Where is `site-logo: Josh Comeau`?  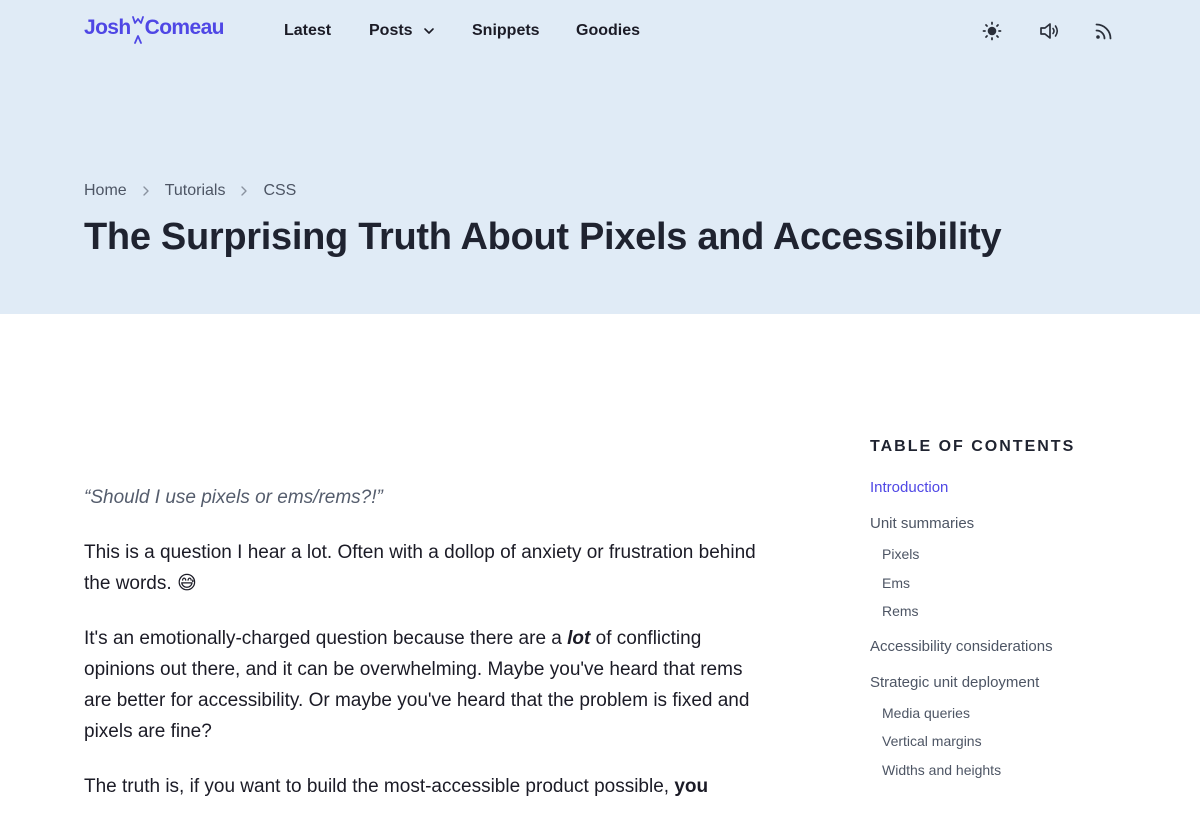 site-logo: Josh Comeau is located at coordinates (154, 31).